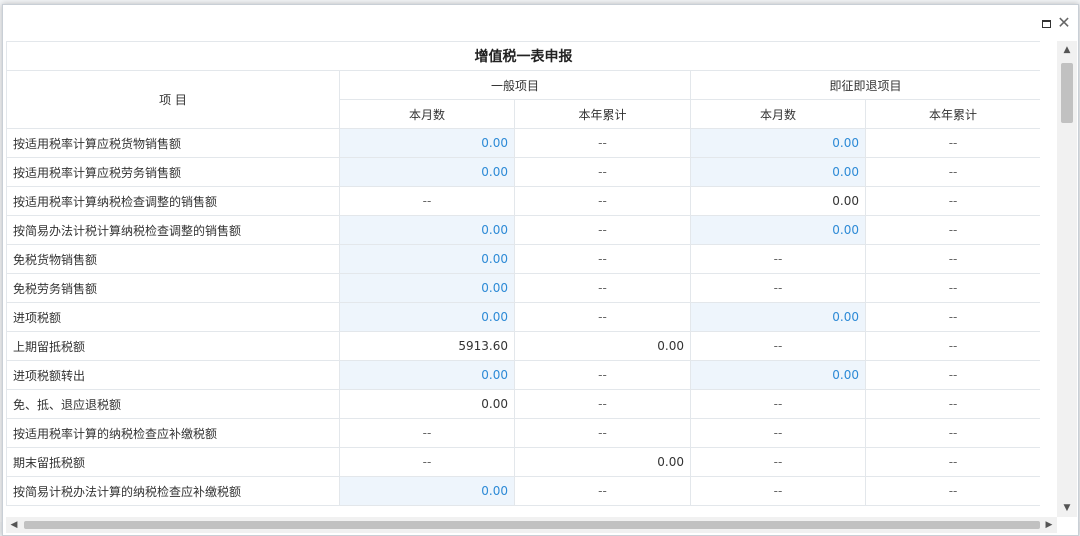 This screenshot has height=536, width=1080. What do you see at coordinates (1046, 23) in the screenshot?
I see `maximize-icon` at bounding box center [1046, 23].